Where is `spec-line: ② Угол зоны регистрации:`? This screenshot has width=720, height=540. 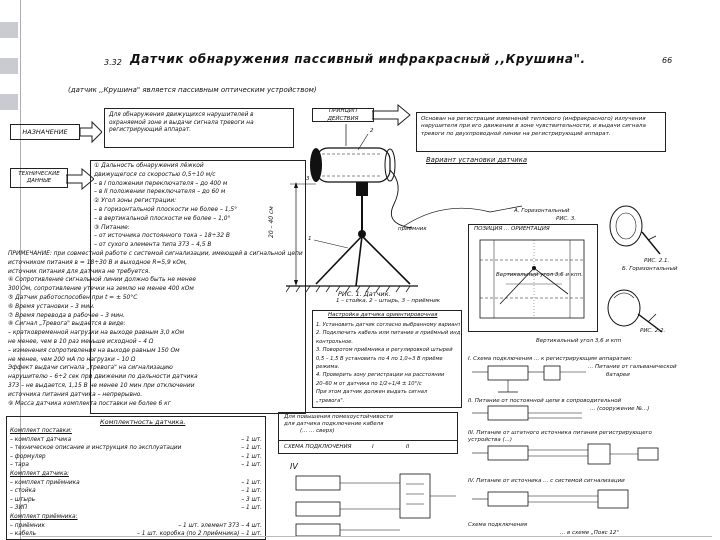
spec-line: ② Угол зоны регистрации: is located at coordinates (135, 201).